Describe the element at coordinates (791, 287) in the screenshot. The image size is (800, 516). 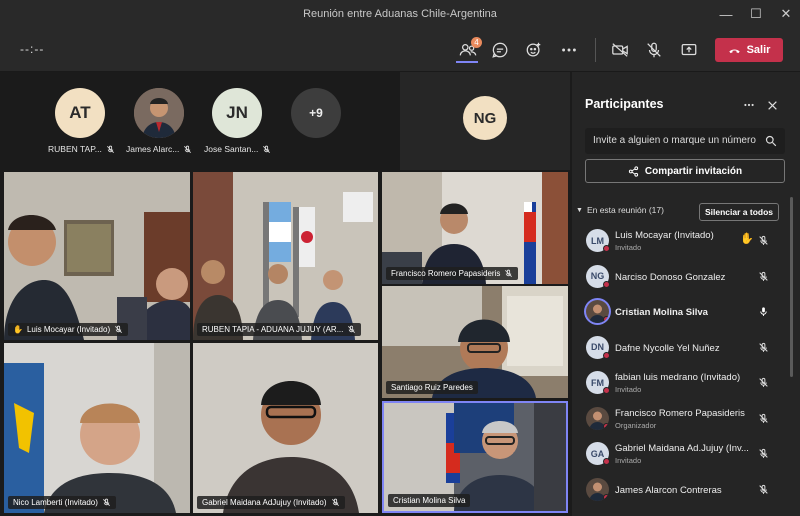
I see `scrollbar` at that location.